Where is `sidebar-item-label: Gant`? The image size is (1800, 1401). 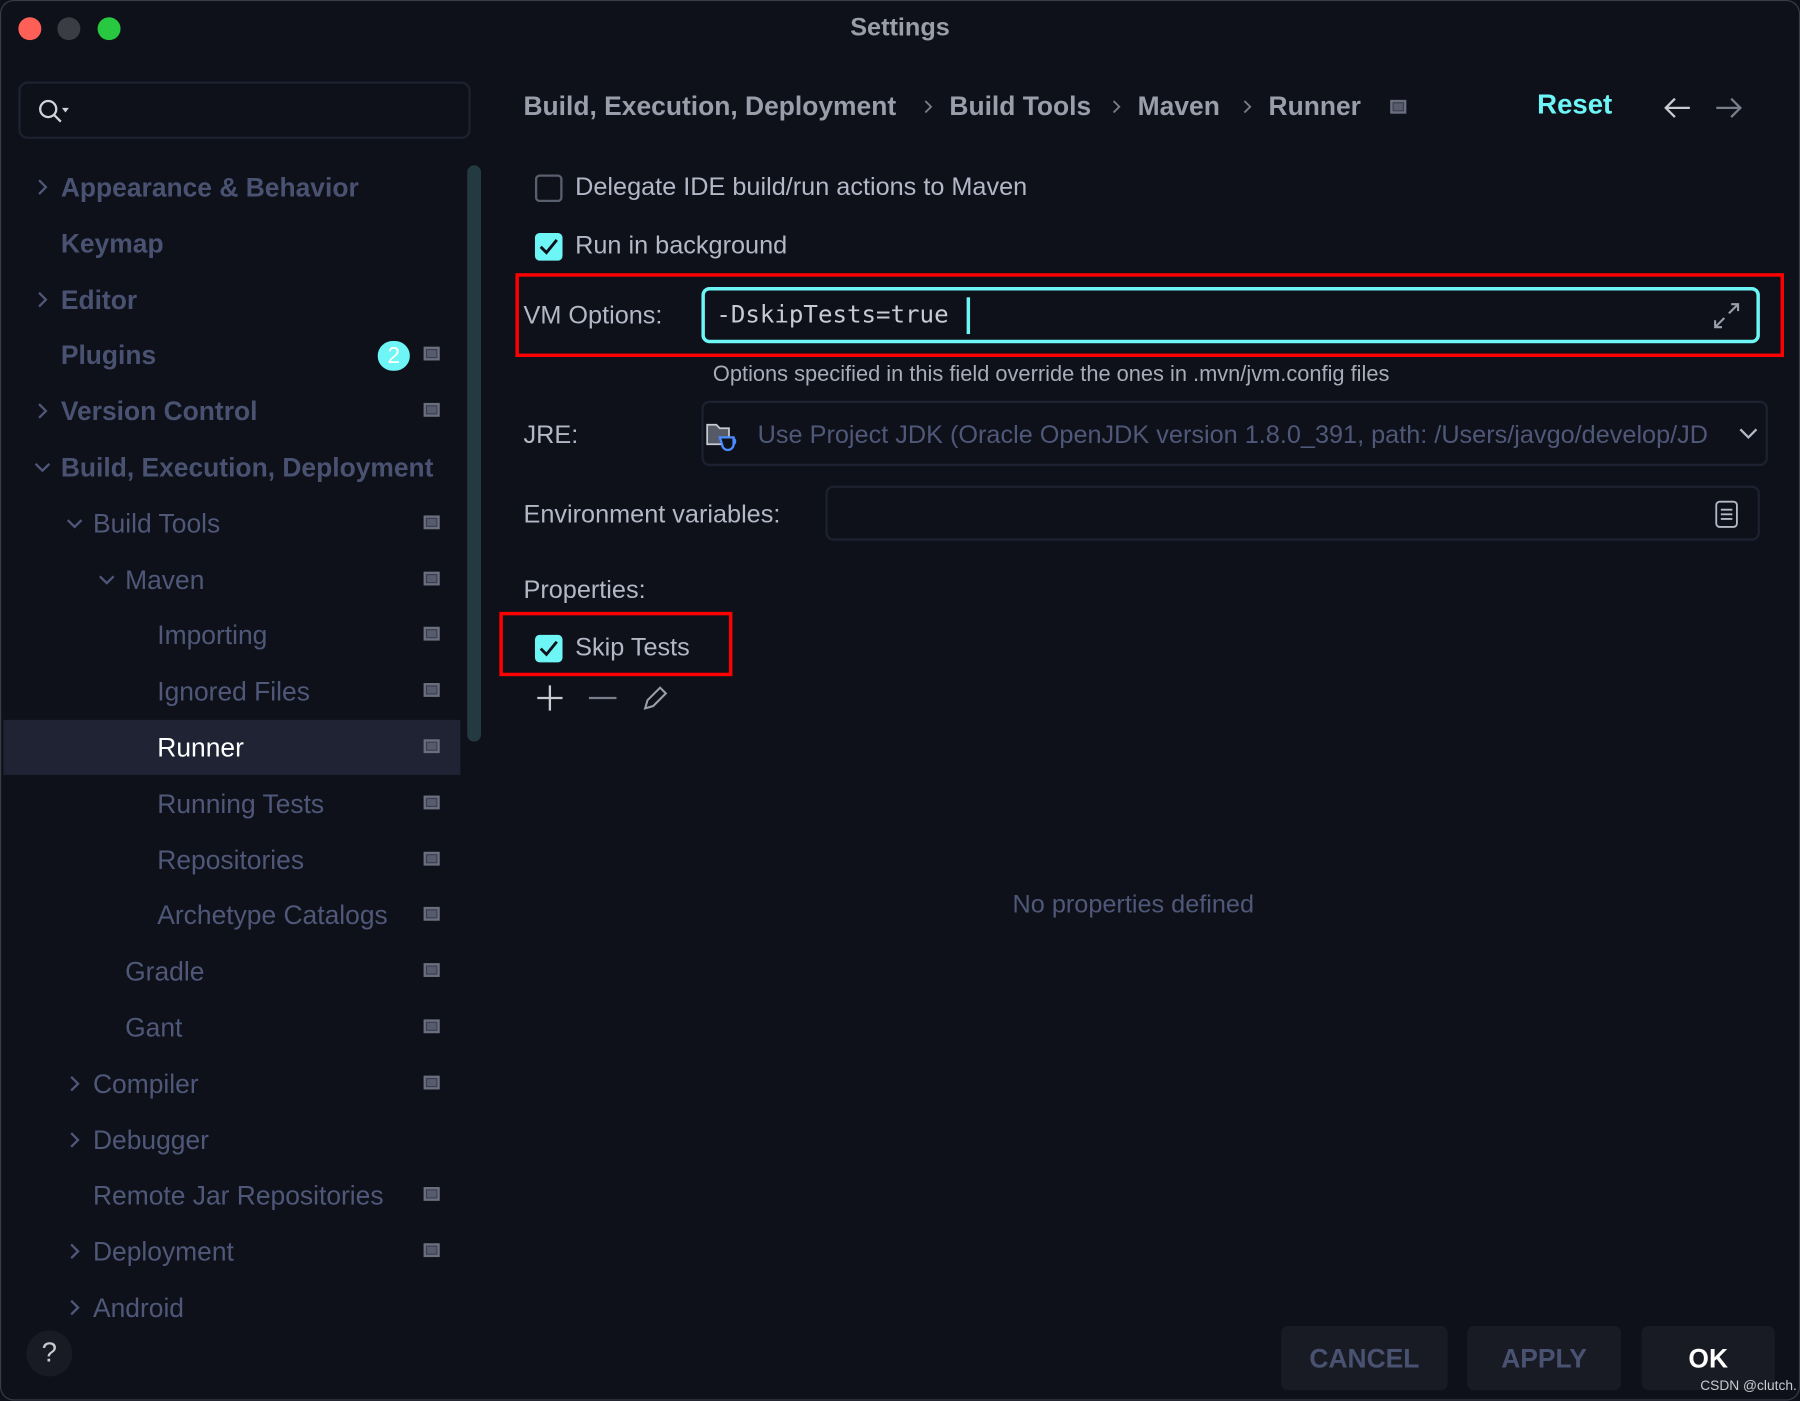
sidebar-item-label: Gant is located at coordinates (154, 1027).